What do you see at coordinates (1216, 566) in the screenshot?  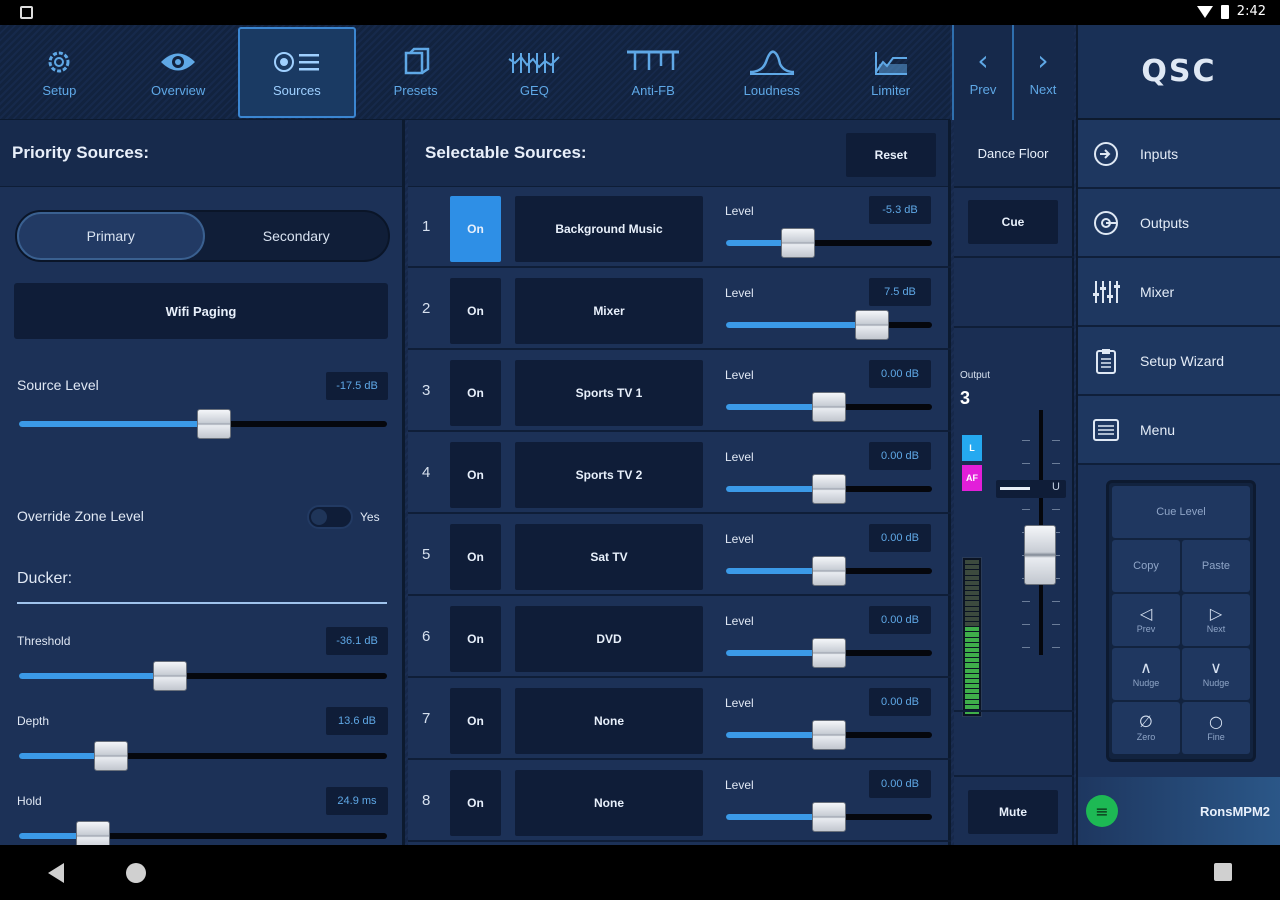 I see `paste-button: Paste` at bounding box center [1216, 566].